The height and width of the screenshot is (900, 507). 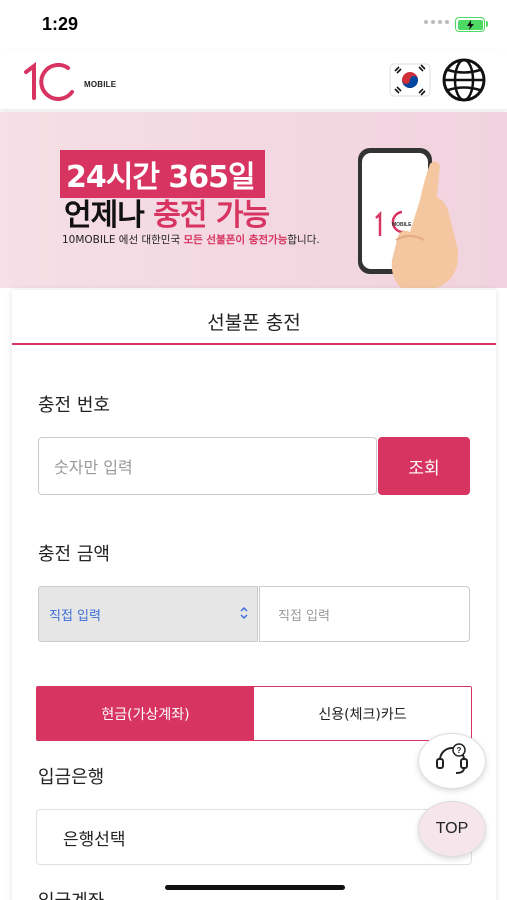 What do you see at coordinates (470, 24) in the screenshot?
I see `battery-icon` at bounding box center [470, 24].